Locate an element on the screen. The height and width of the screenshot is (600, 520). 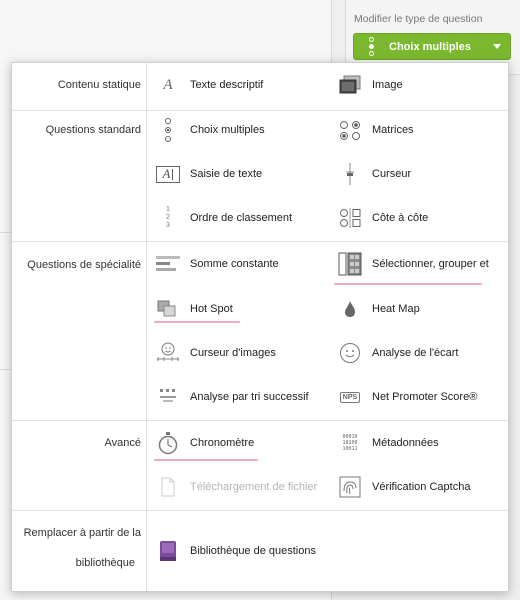
menu-item-maxdiff: Analyse par tri successif is located at coordinates (245, 397).